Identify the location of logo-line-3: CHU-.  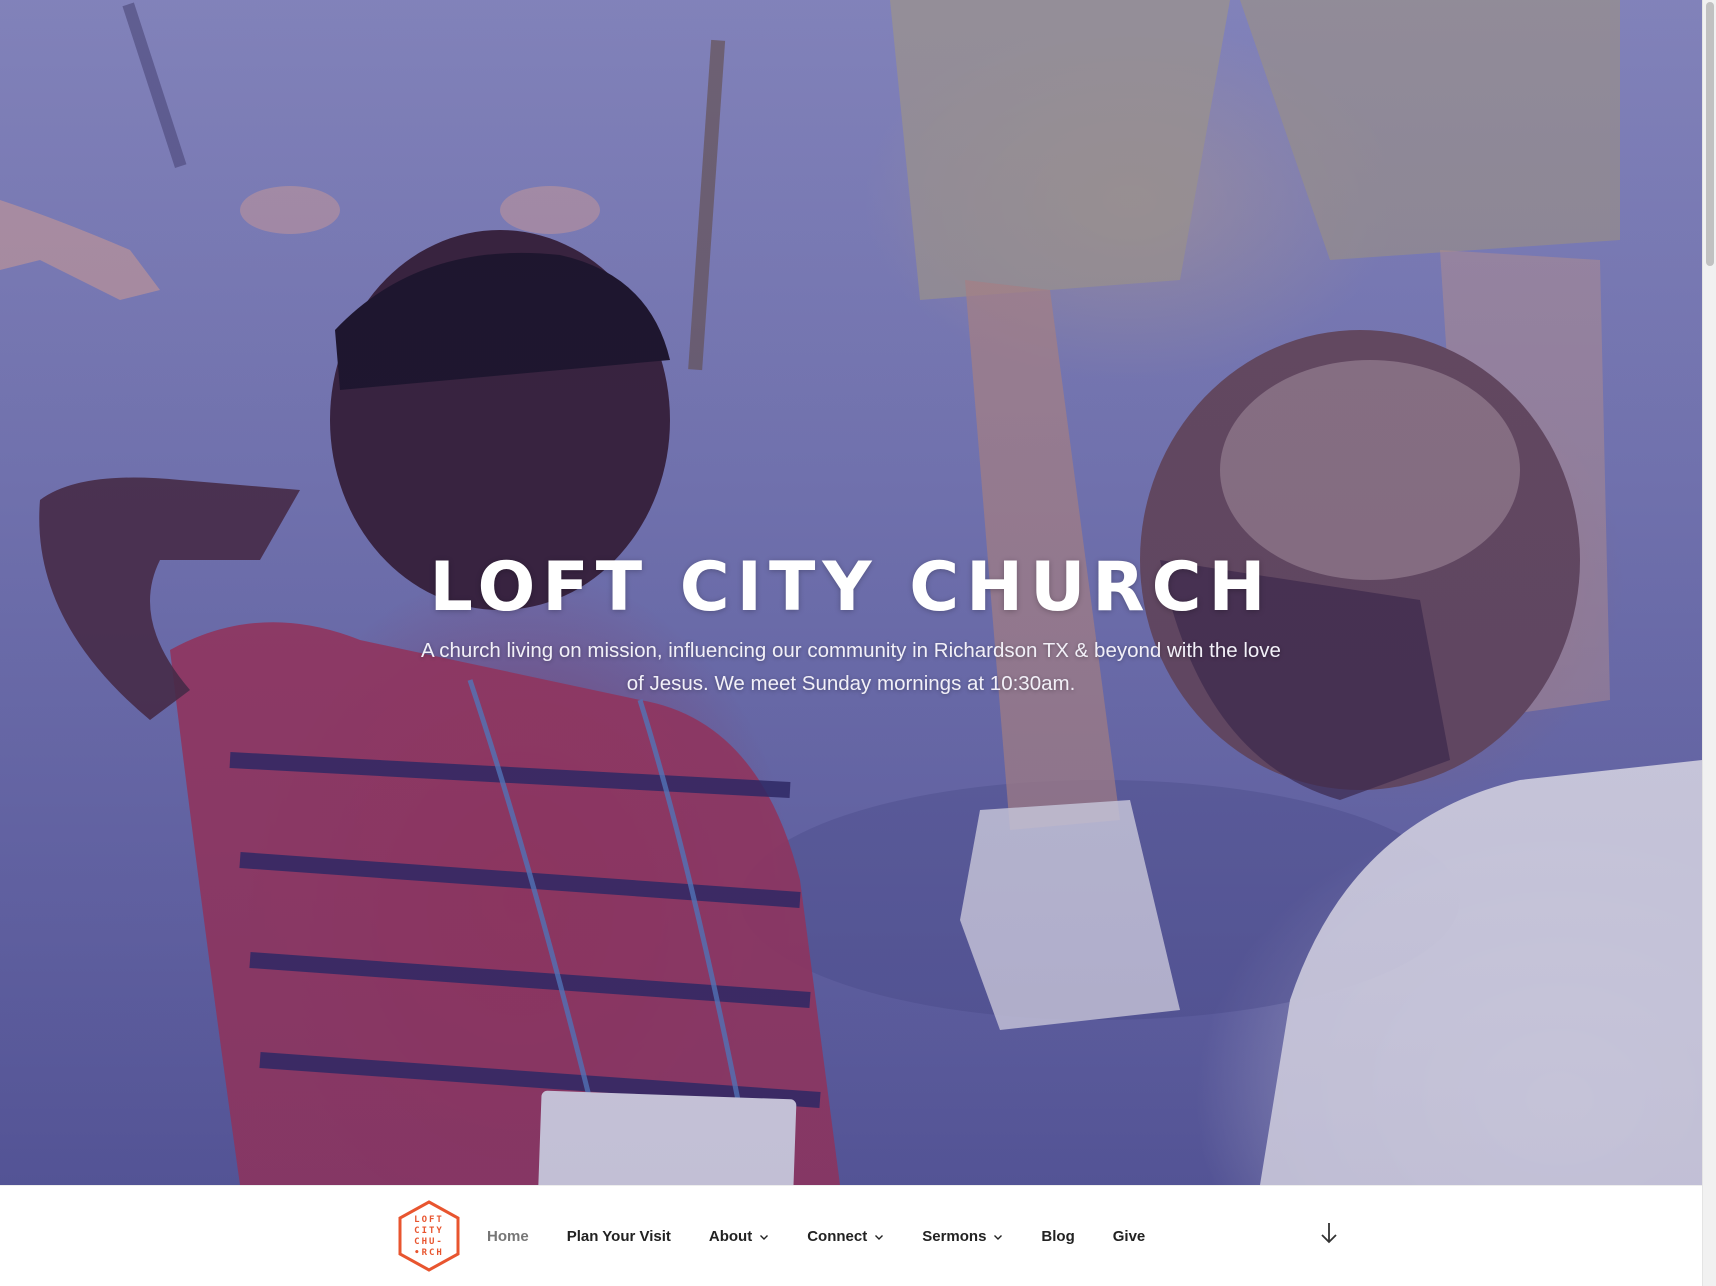
(429, 1242).